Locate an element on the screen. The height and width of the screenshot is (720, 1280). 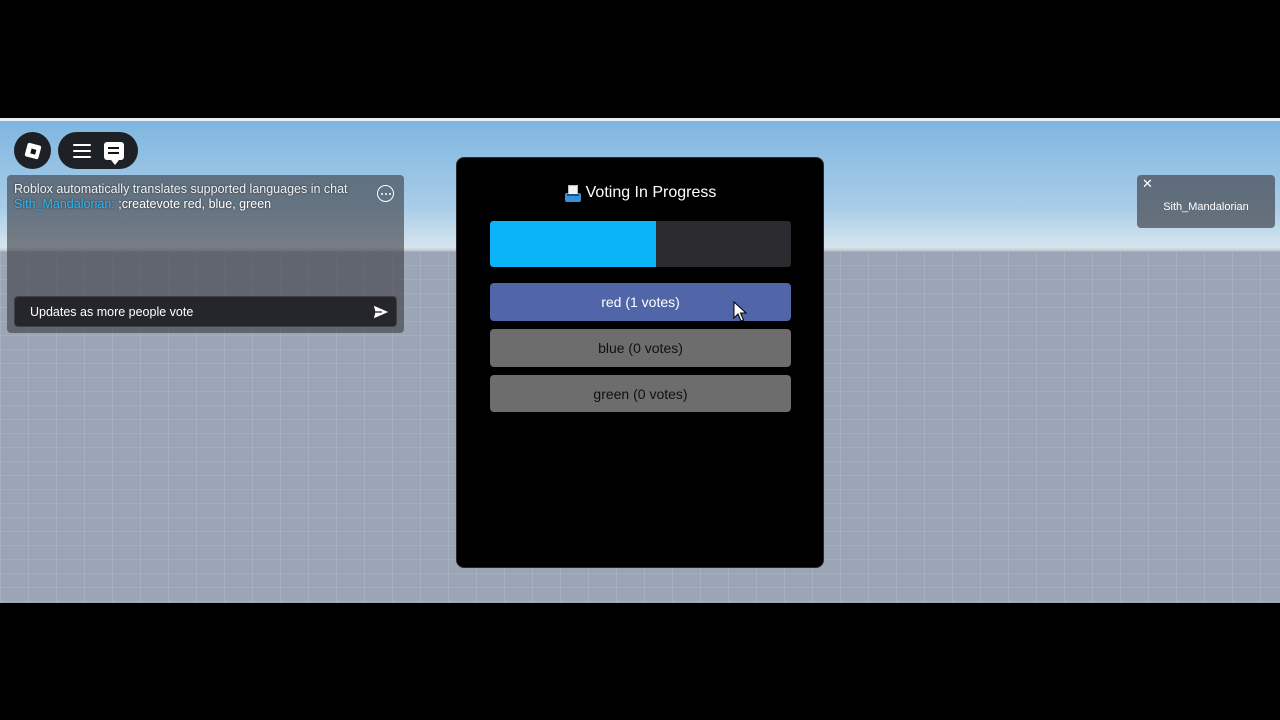
topbar-menu-pill is located at coordinates (98, 150).